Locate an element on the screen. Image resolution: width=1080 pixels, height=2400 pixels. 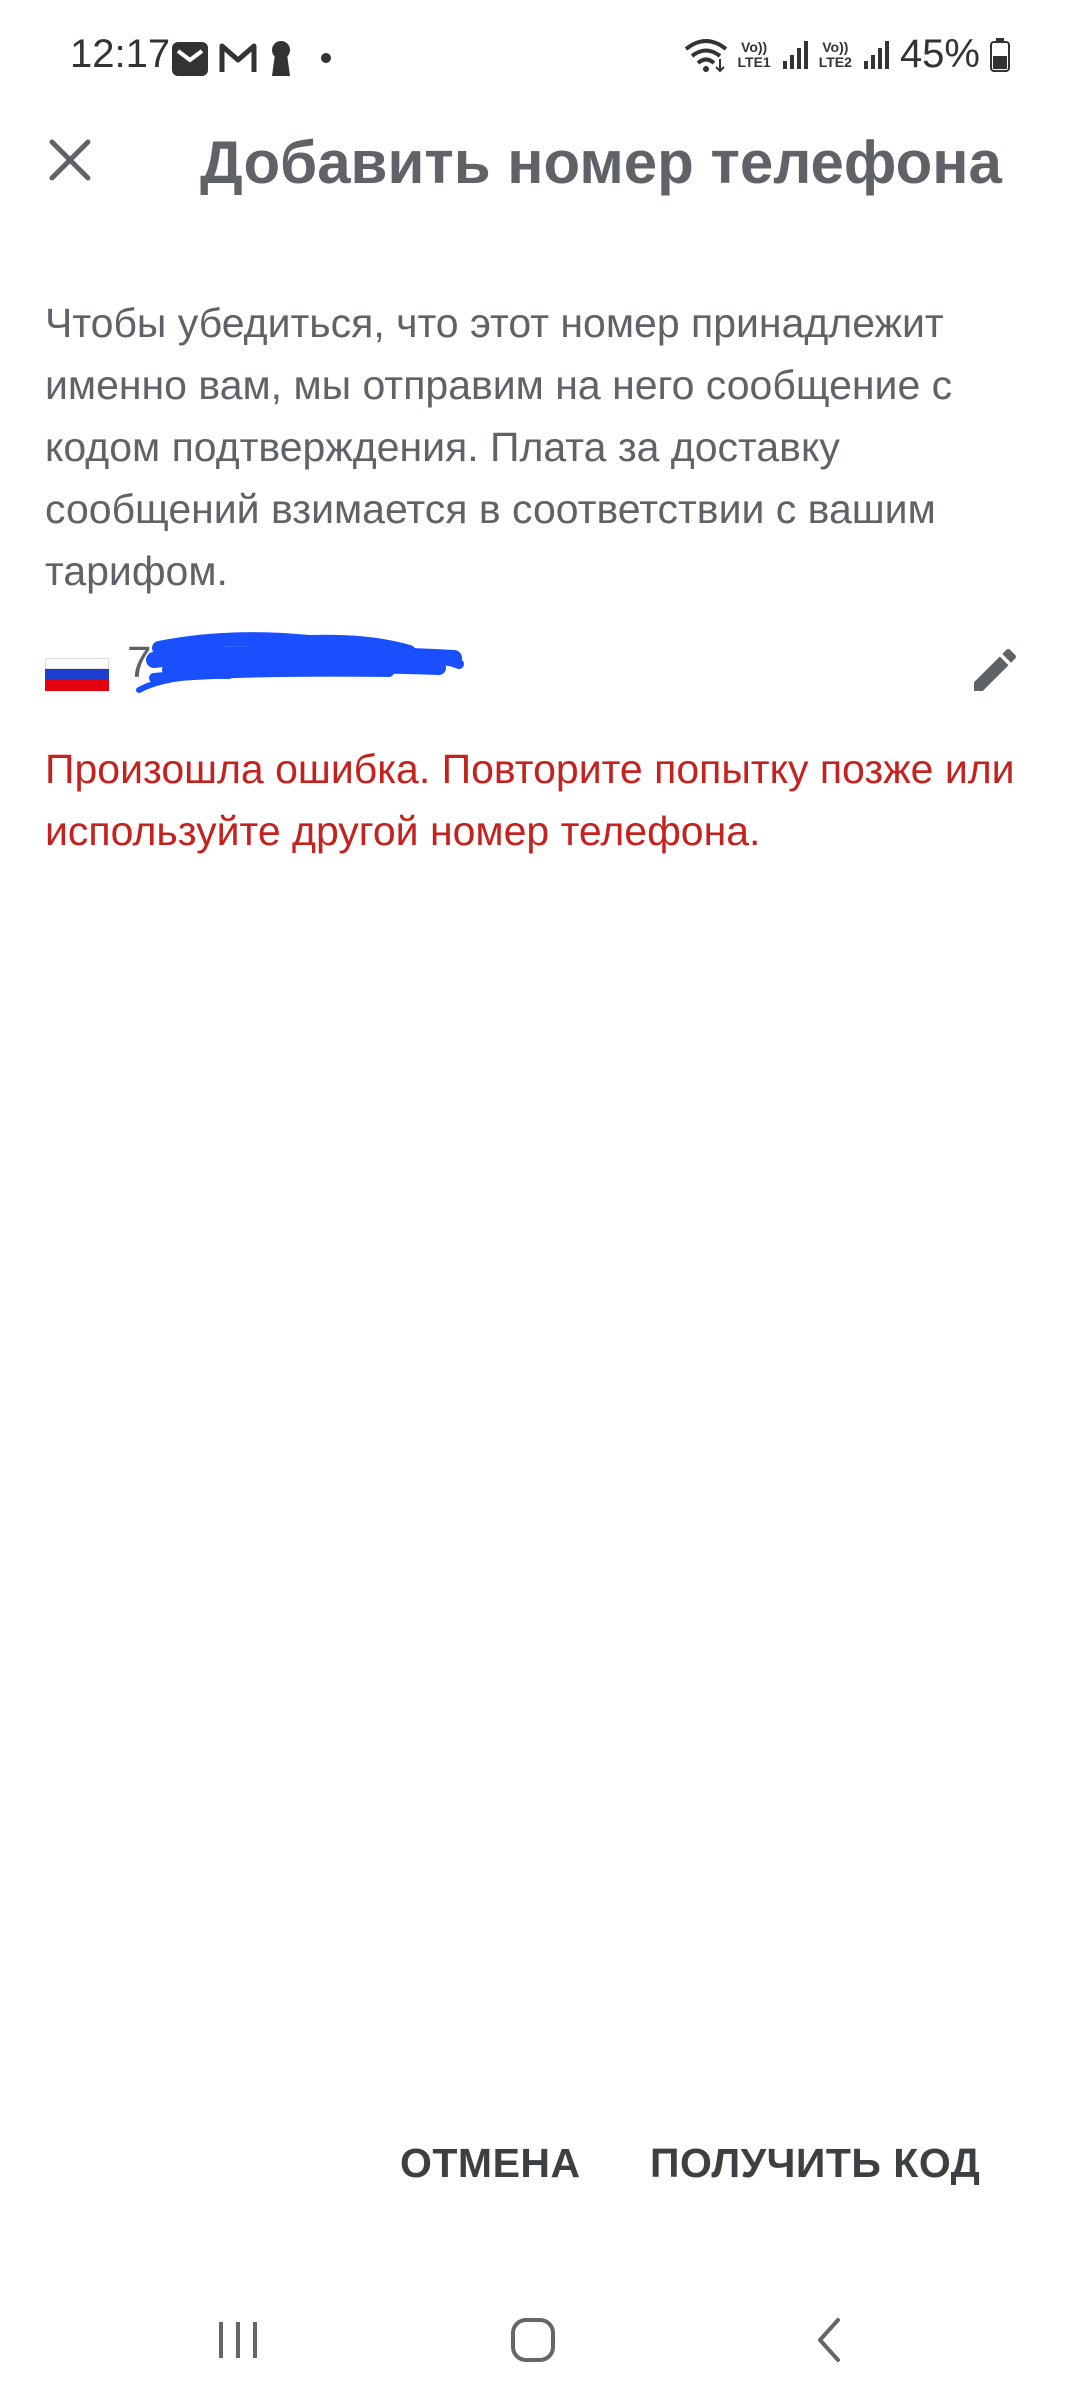
lte2-indicator: Vo)) LTE2 is located at coordinates (835, 54).